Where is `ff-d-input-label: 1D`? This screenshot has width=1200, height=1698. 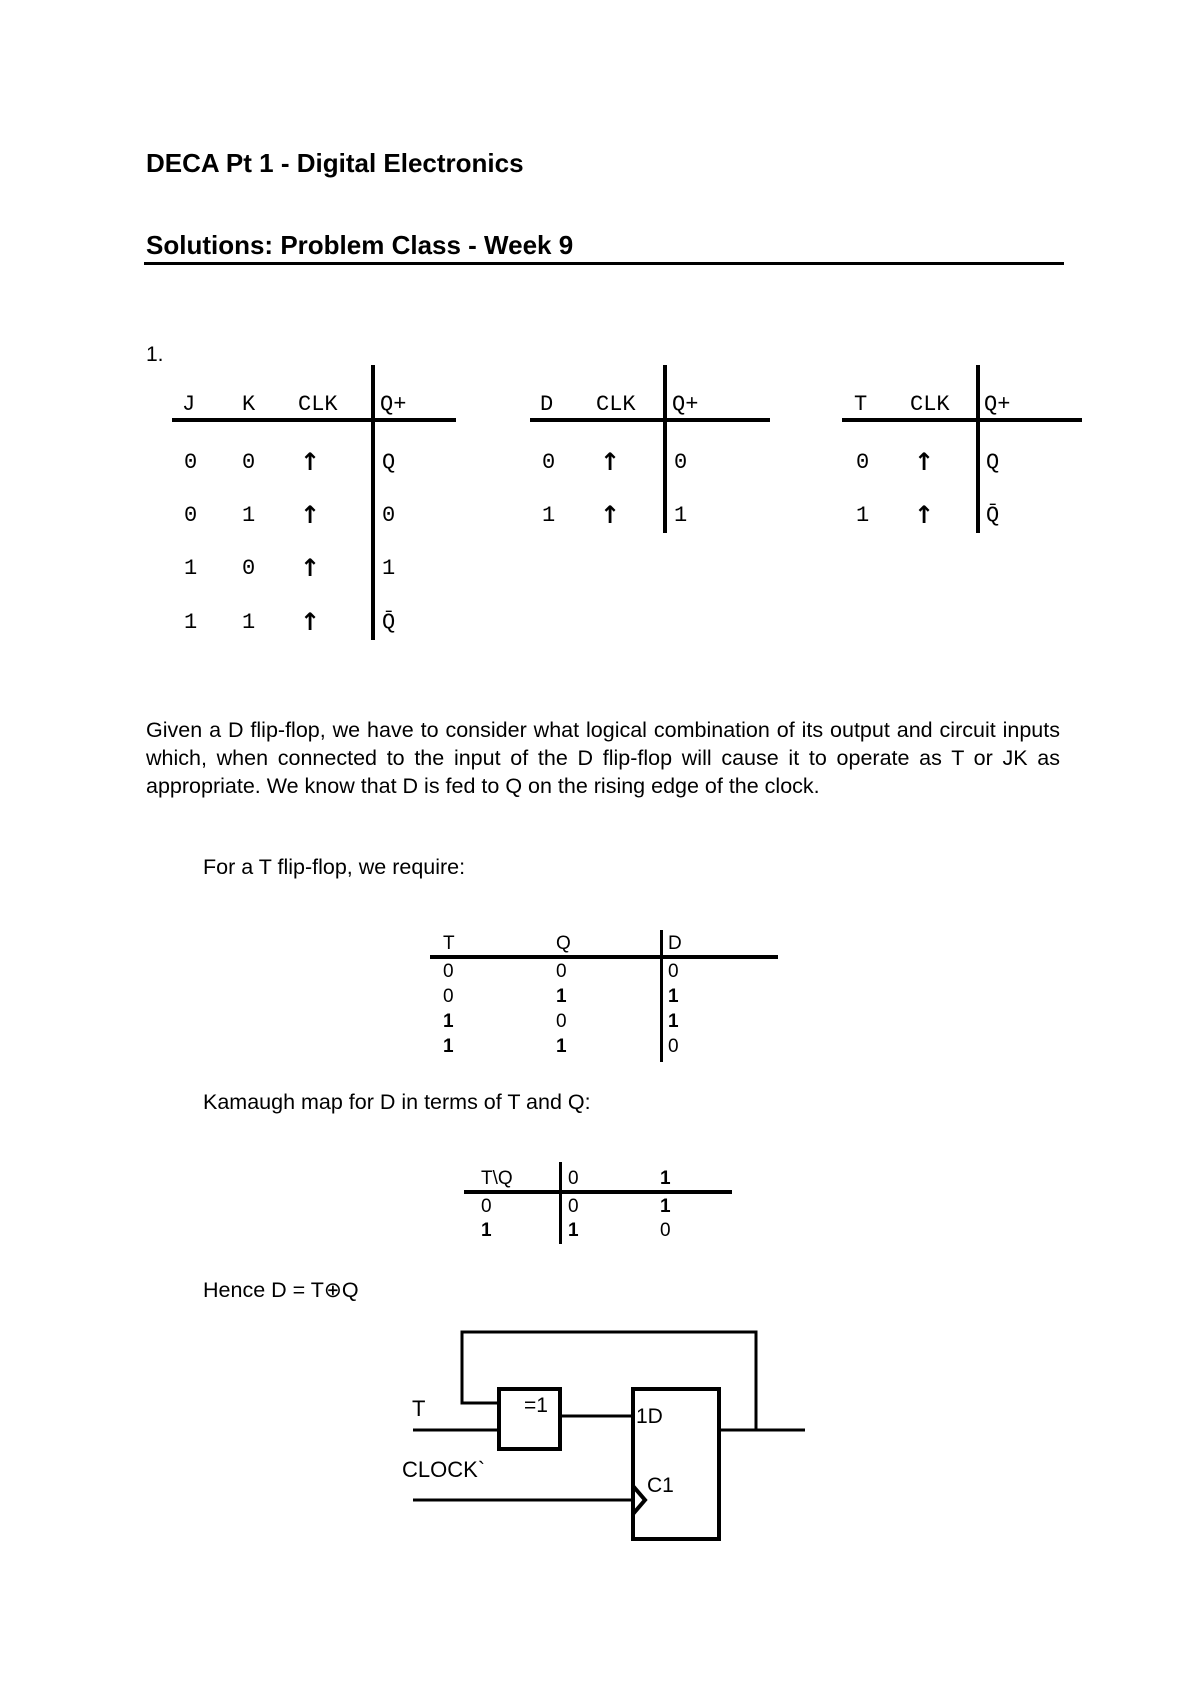
ff-d-input-label: 1D is located at coordinates (649, 1416).